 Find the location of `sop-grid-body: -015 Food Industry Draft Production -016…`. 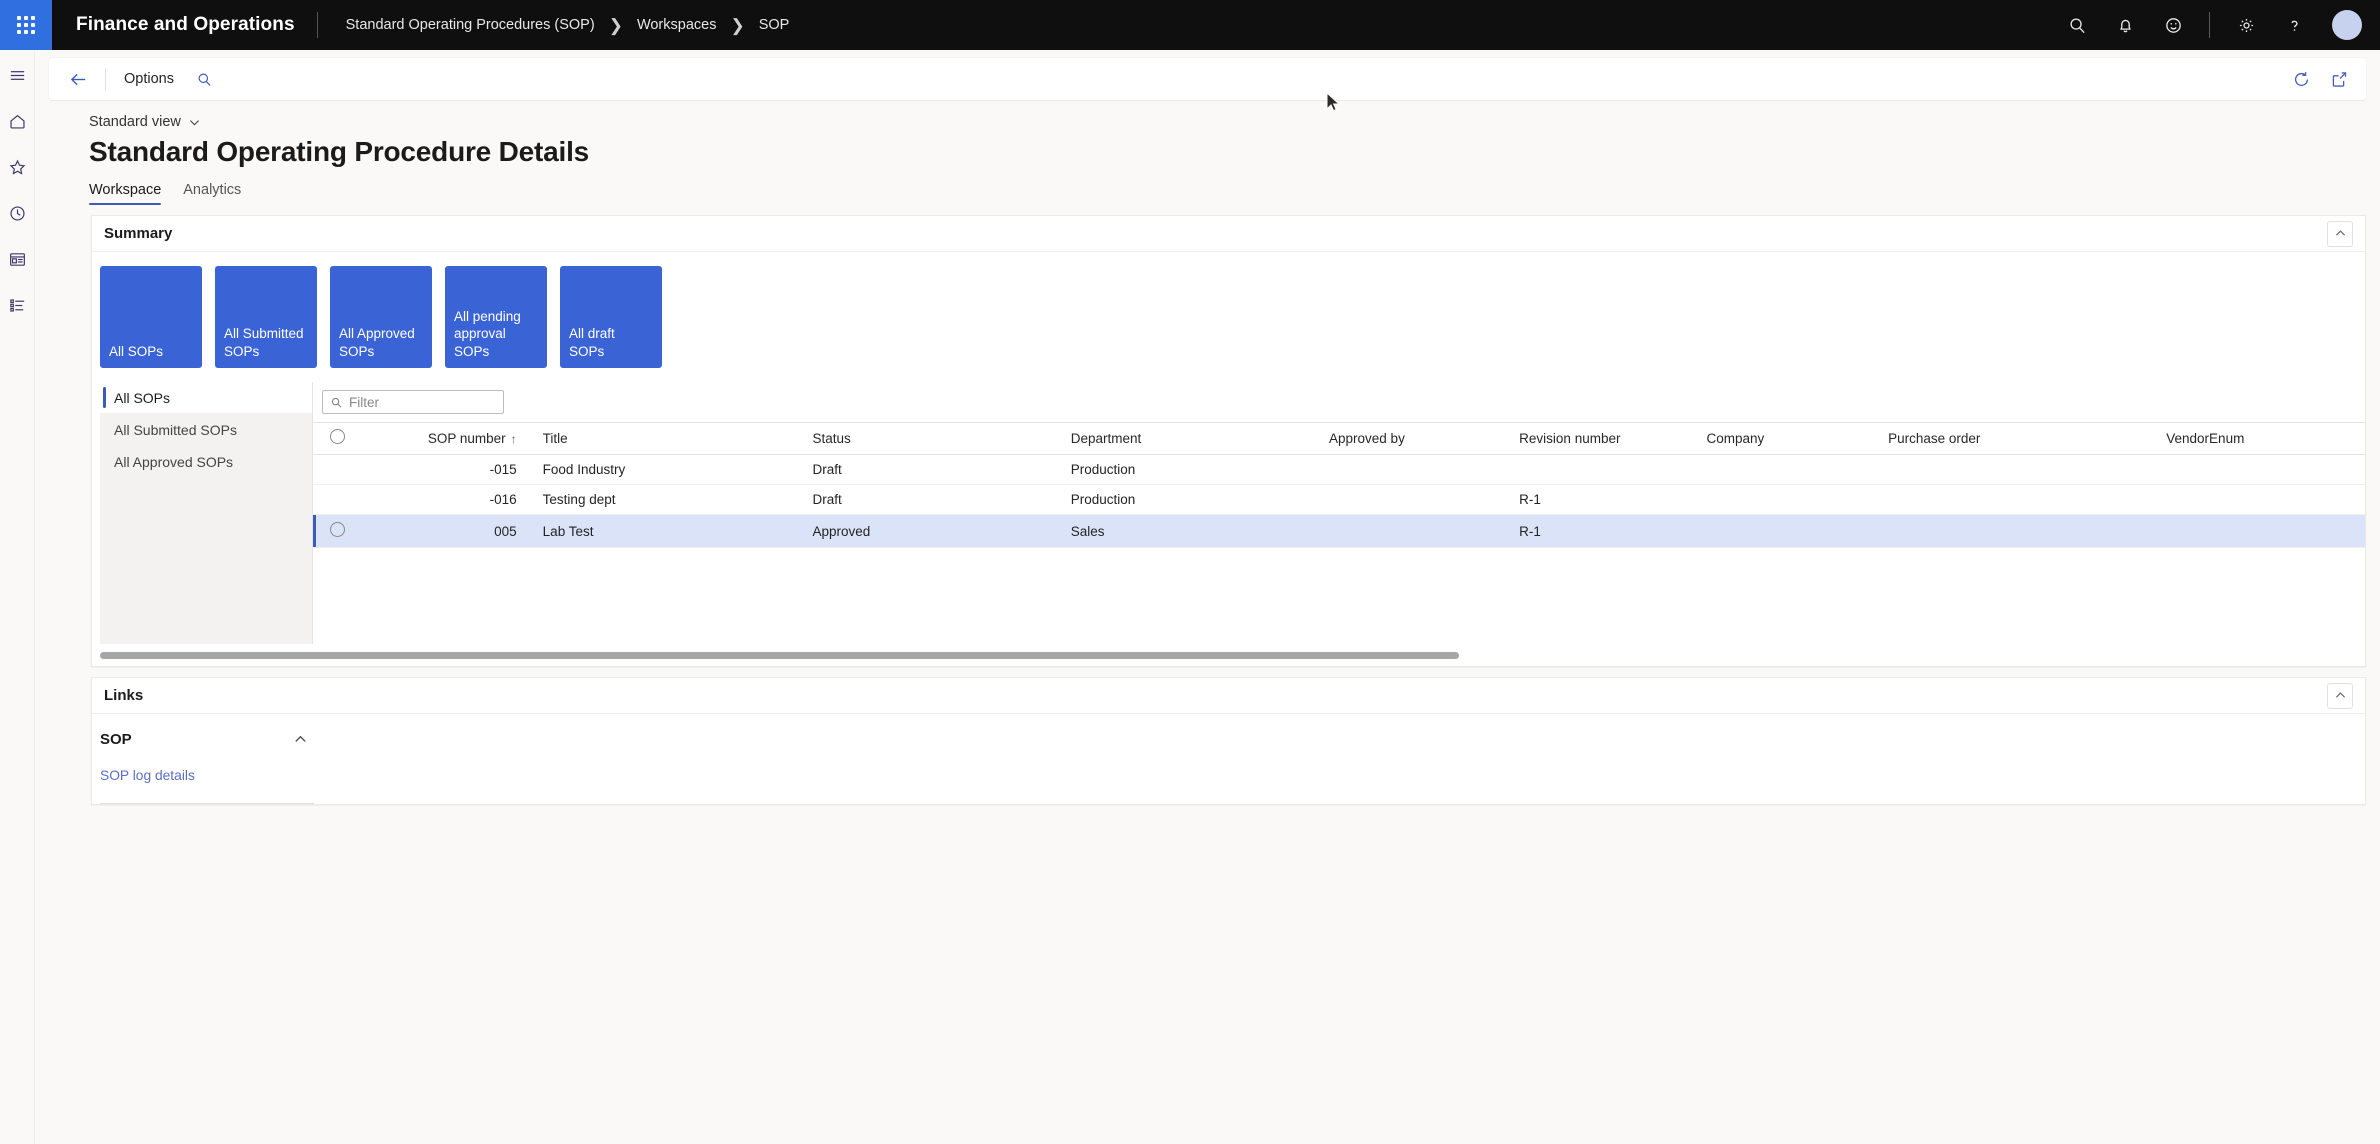

sop-grid-body: -015 Food Industry Draft Production -016… is located at coordinates (1339, 501).